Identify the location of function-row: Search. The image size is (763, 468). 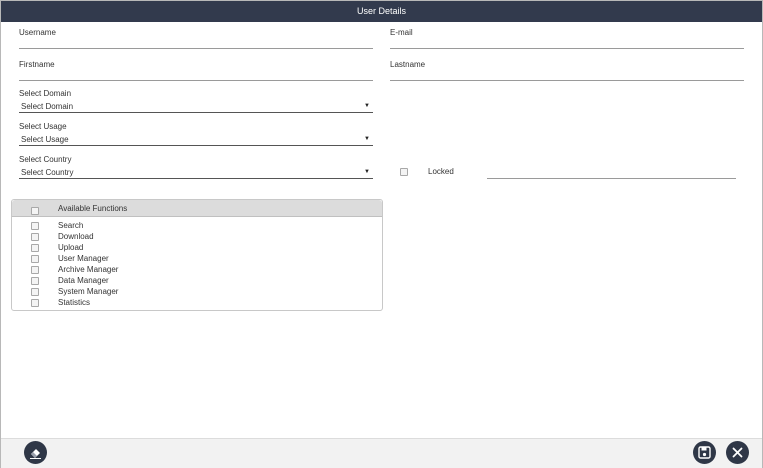
(197, 226).